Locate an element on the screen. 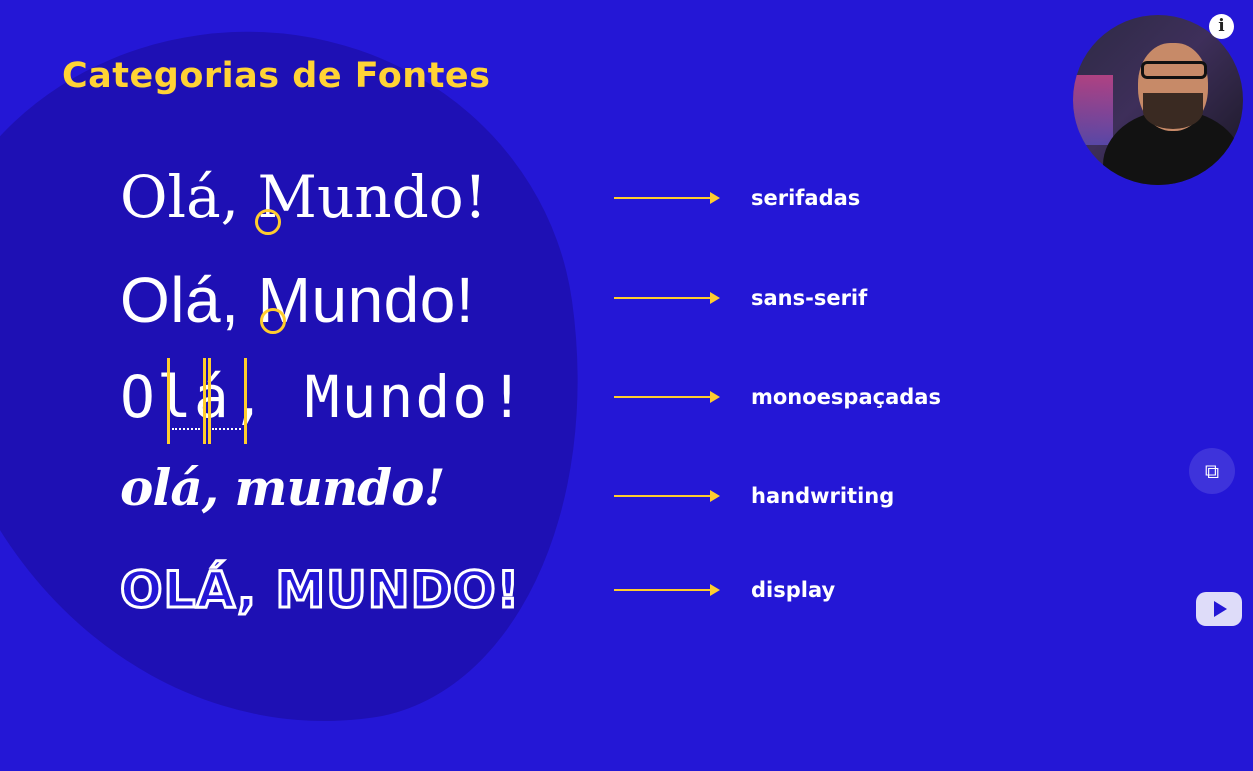  serif-arrow is located at coordinates (667, 198).